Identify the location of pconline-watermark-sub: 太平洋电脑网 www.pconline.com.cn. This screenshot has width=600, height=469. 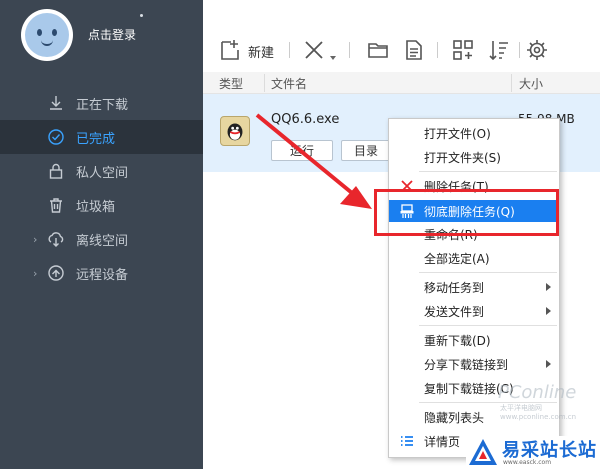
(538, 412).